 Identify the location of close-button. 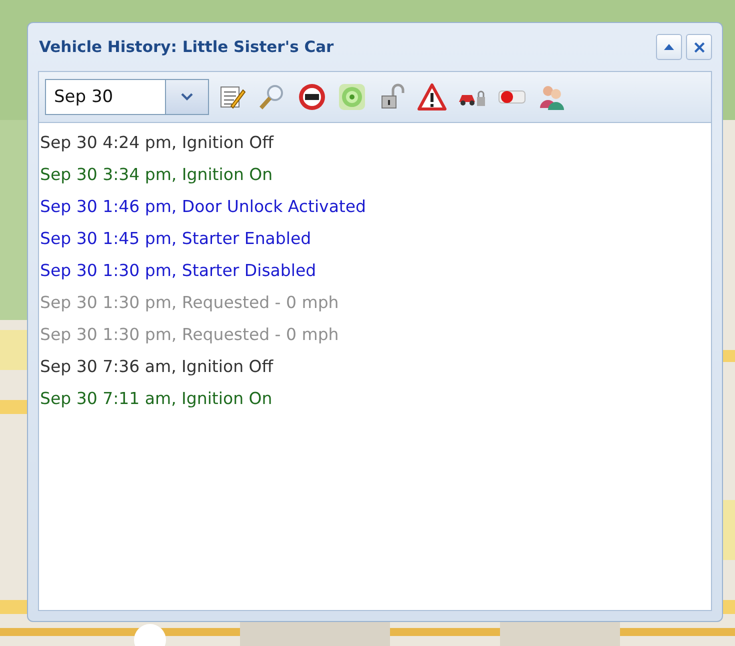
(699, 47).